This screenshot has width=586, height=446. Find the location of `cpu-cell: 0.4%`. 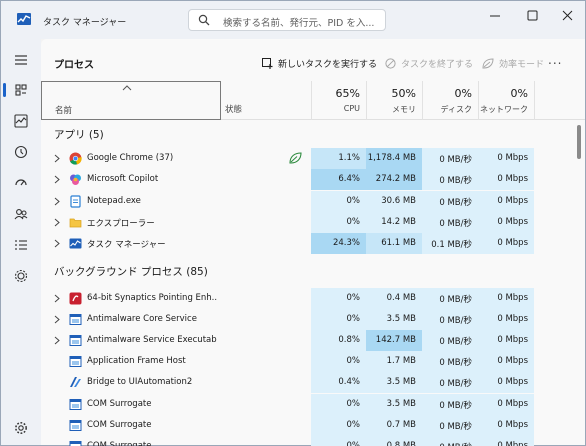

cpu-cell: 0.4% is located at coordinates (338, 383).